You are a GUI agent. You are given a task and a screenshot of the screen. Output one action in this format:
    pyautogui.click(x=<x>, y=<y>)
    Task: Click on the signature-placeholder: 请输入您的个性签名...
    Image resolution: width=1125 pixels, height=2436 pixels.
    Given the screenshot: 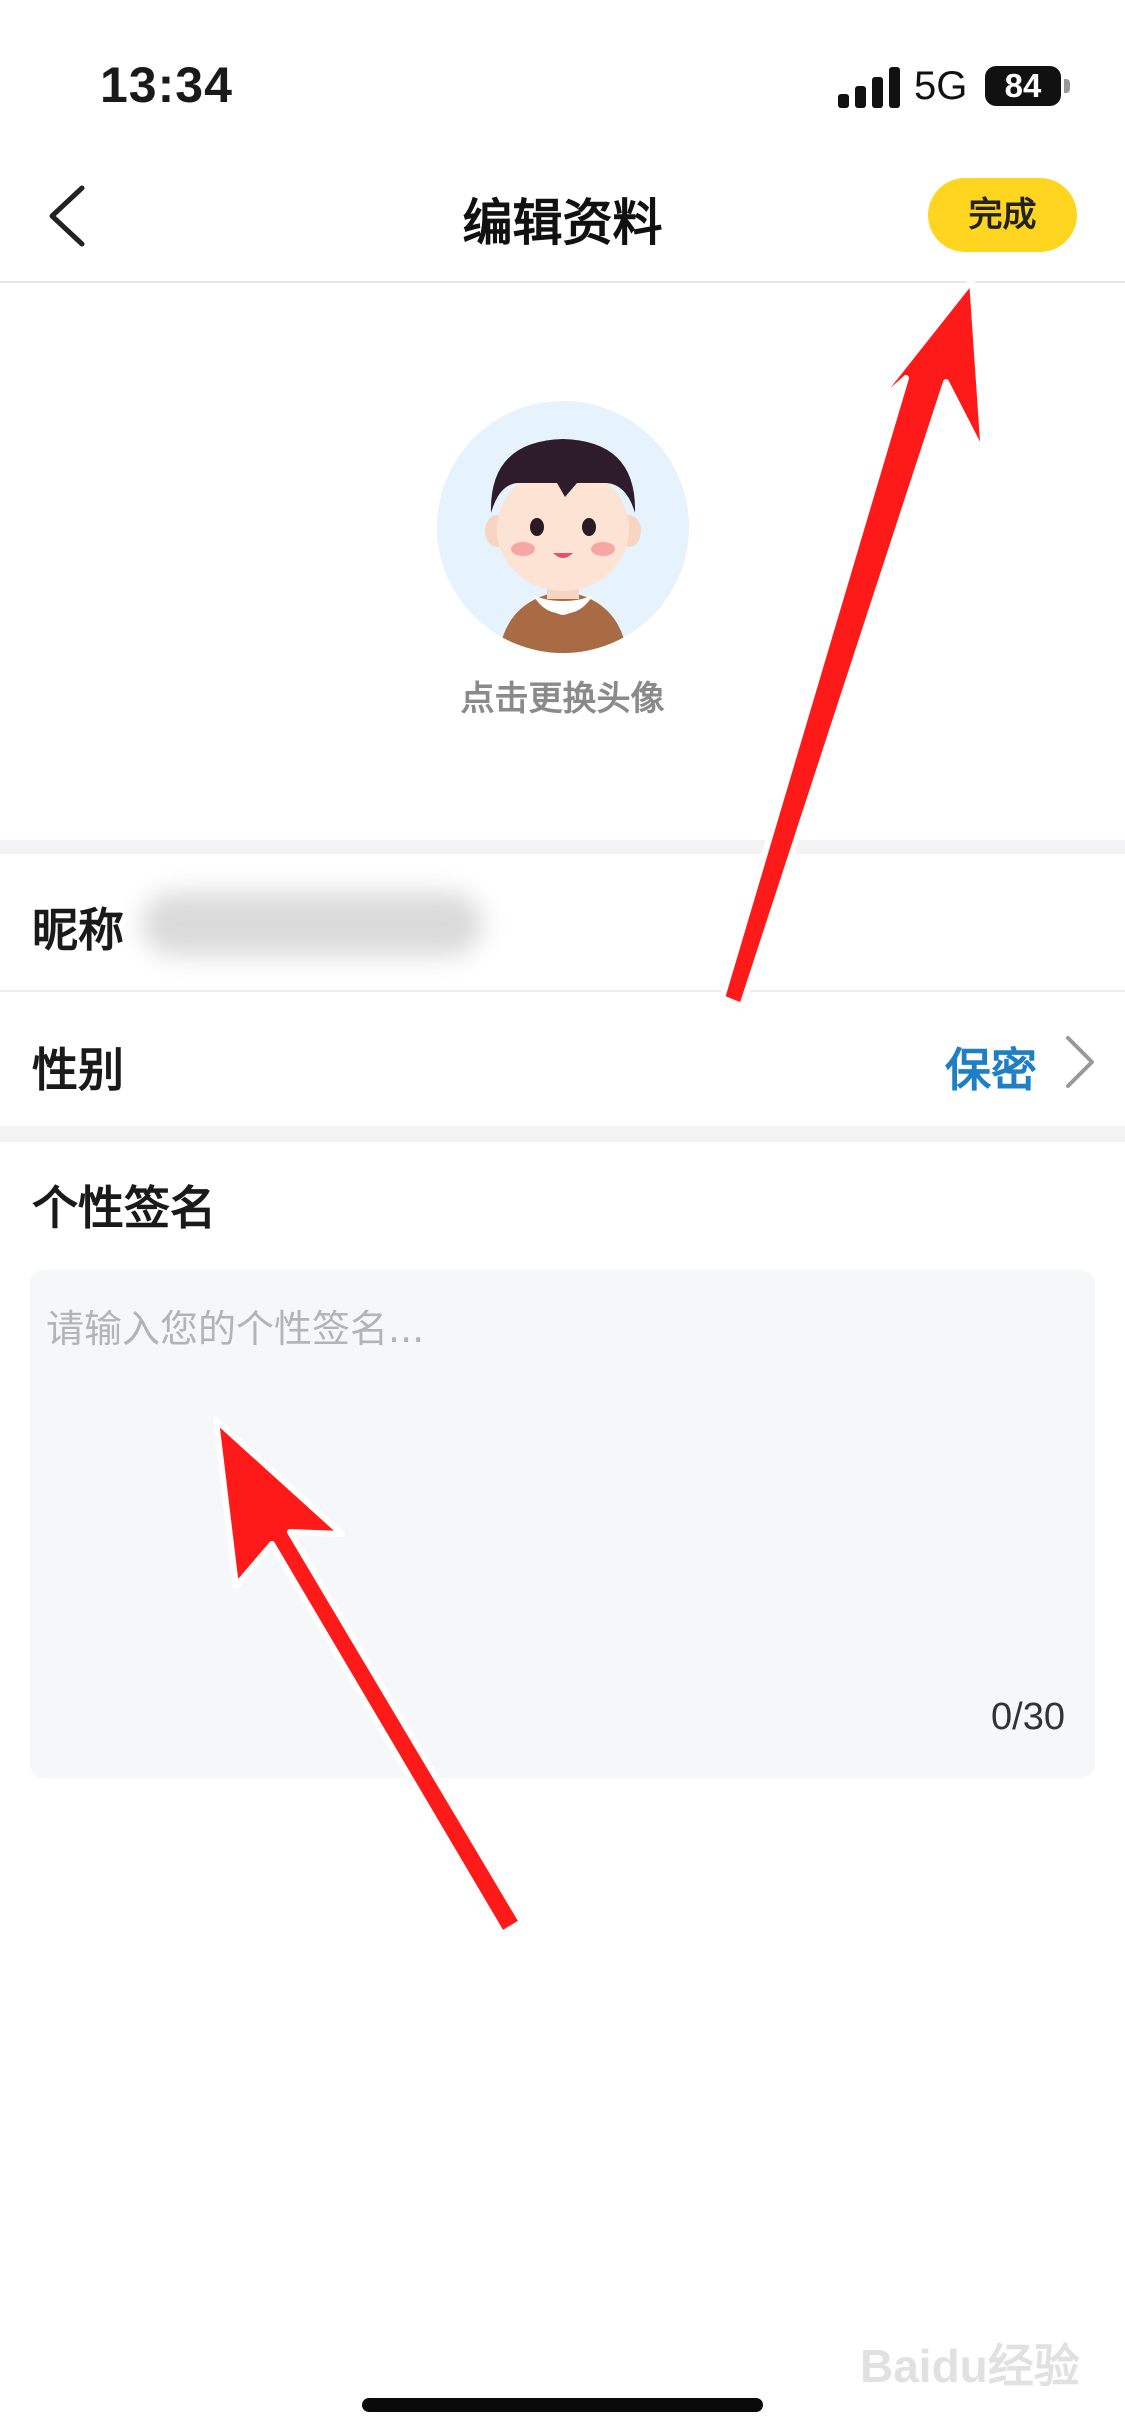 What is the action you would take?
    pyautogui.click(x=235, y=1329)
    